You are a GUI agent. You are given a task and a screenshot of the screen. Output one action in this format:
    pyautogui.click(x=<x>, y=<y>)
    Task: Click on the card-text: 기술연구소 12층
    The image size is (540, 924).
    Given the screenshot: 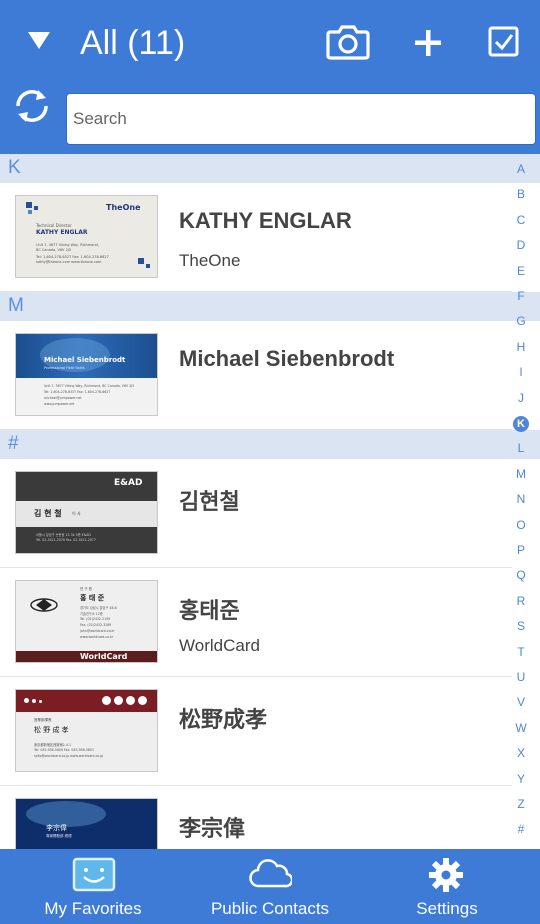 What is the action you would take?
    pyautogui.click(x=91, y=614)
    